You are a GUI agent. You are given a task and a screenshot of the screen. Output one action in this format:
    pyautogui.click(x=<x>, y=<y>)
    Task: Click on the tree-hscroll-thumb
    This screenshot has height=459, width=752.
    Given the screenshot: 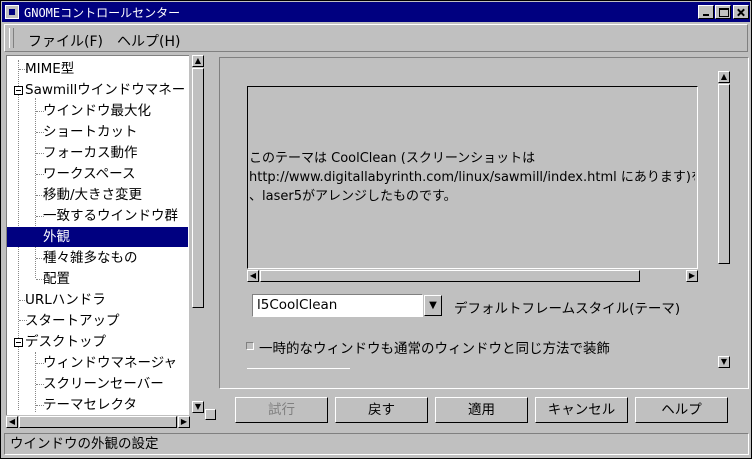 What is the action you would take?
    pyautogui.click(x=98, y=422)
    